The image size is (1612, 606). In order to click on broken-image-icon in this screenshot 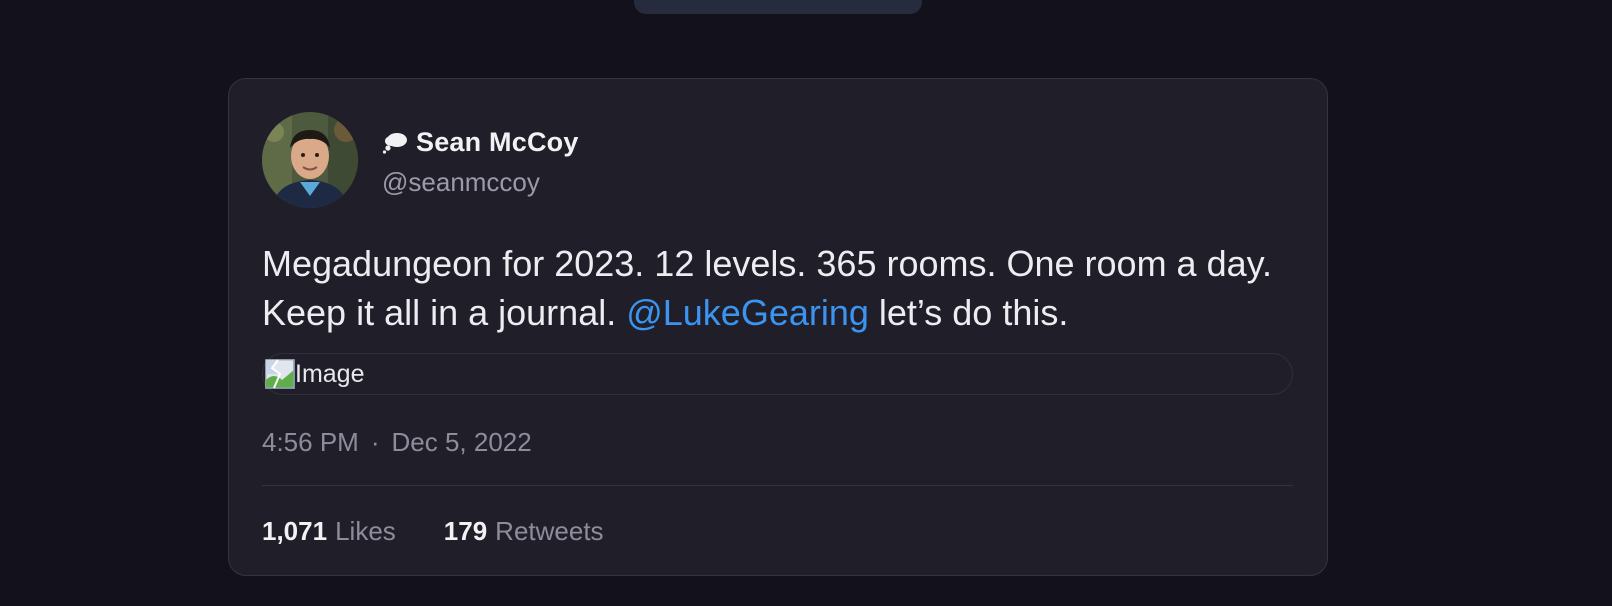, I will do `click(280, 374)`.